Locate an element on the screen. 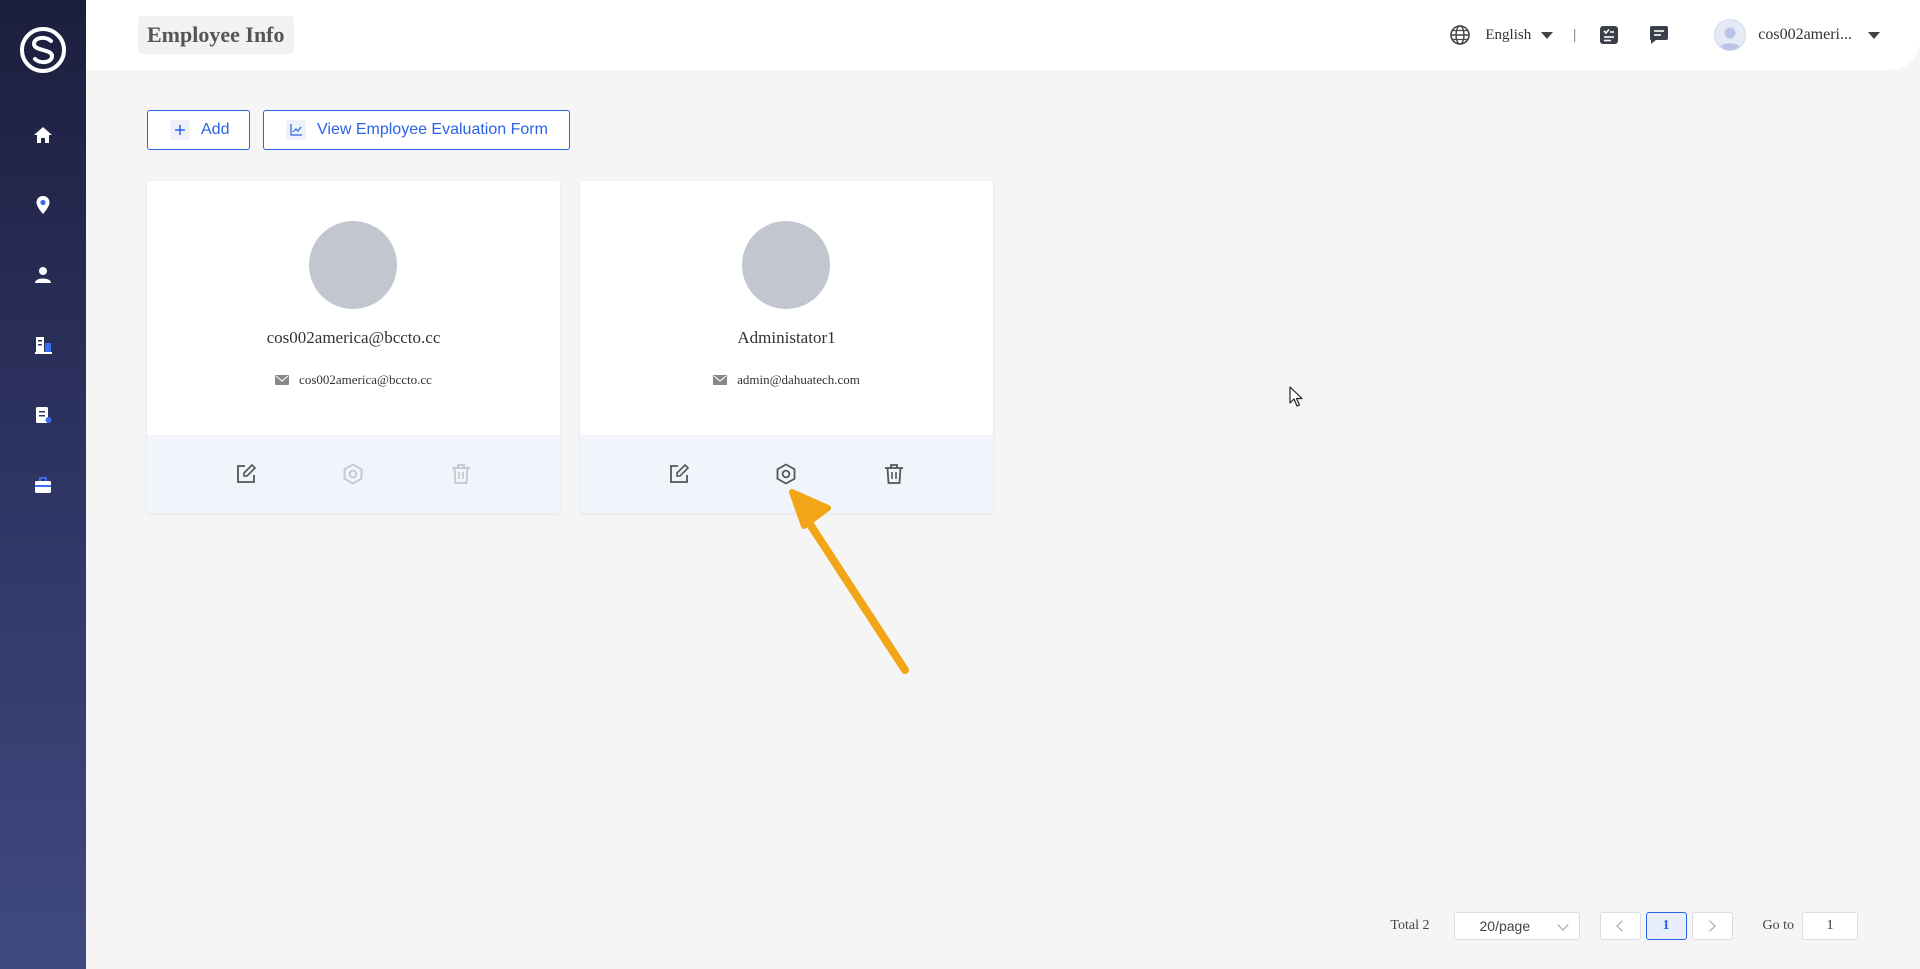  sidebar-item-employees is located at coordinates (43, 275).